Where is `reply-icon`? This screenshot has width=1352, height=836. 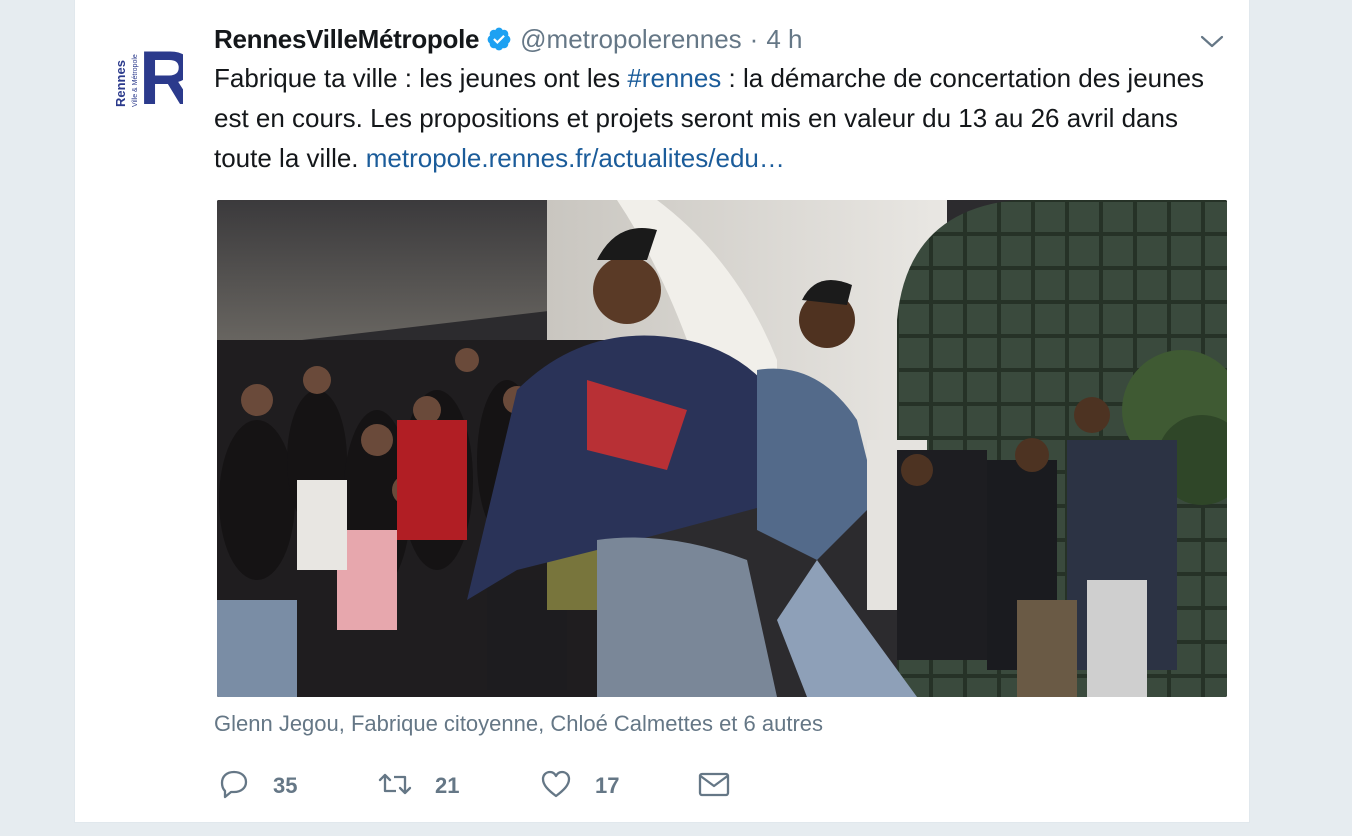
reply-icon is located at coordinates (234, 786).